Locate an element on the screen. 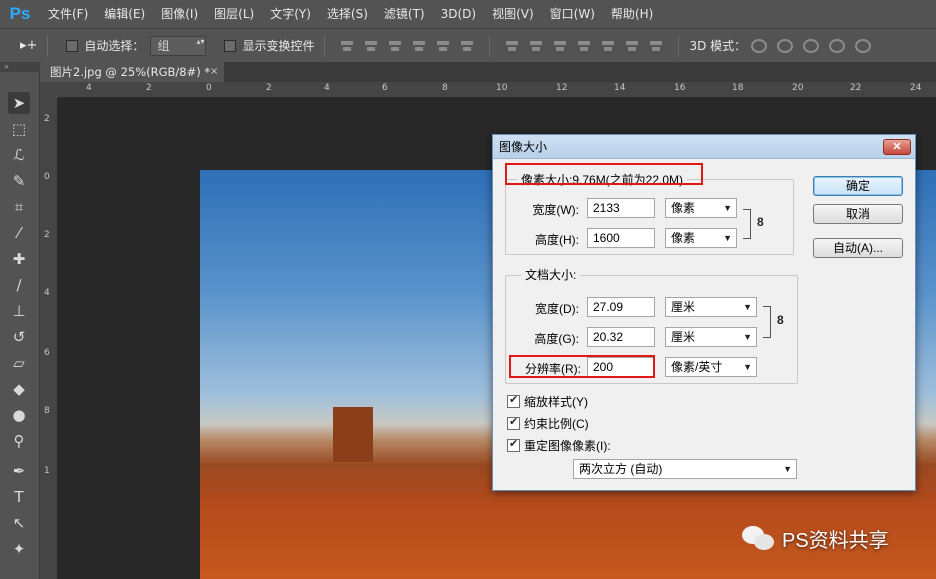  distribute-left-icon is located at coordinates (584, 46).